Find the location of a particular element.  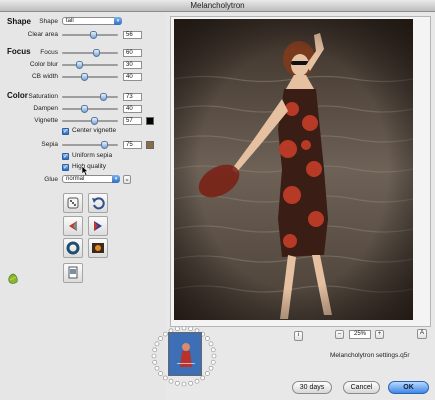

window-title: Melancholytron is located at coordinates (217, 5).